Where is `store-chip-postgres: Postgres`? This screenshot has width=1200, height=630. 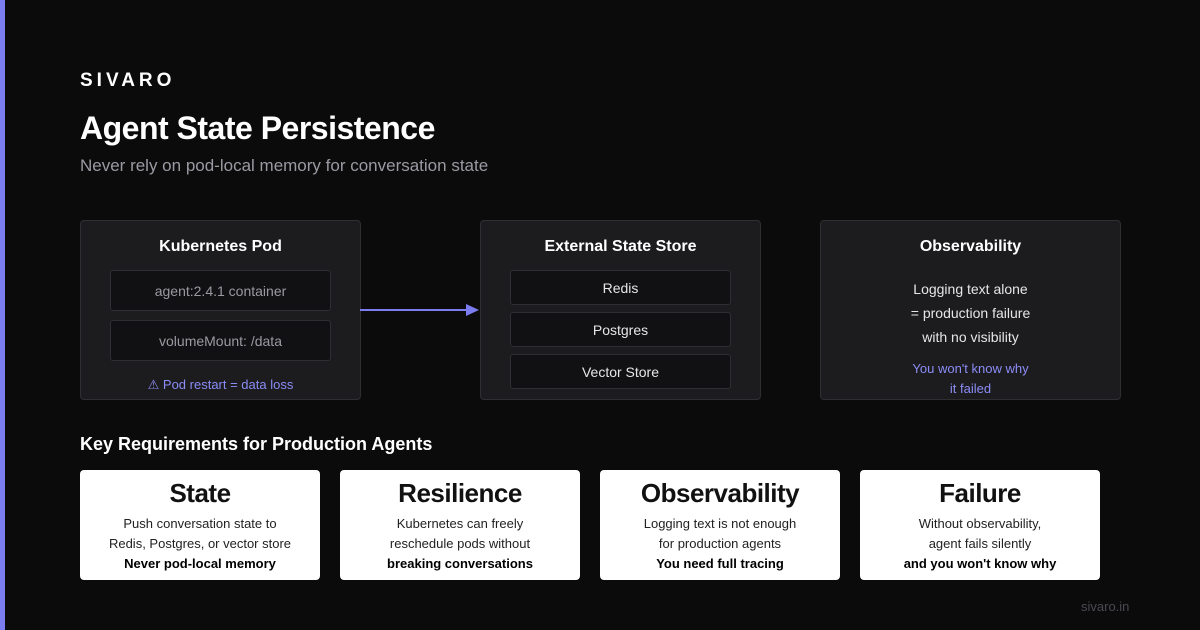
store-chip-postgres: Postgres is located at coordinates (620, 329).